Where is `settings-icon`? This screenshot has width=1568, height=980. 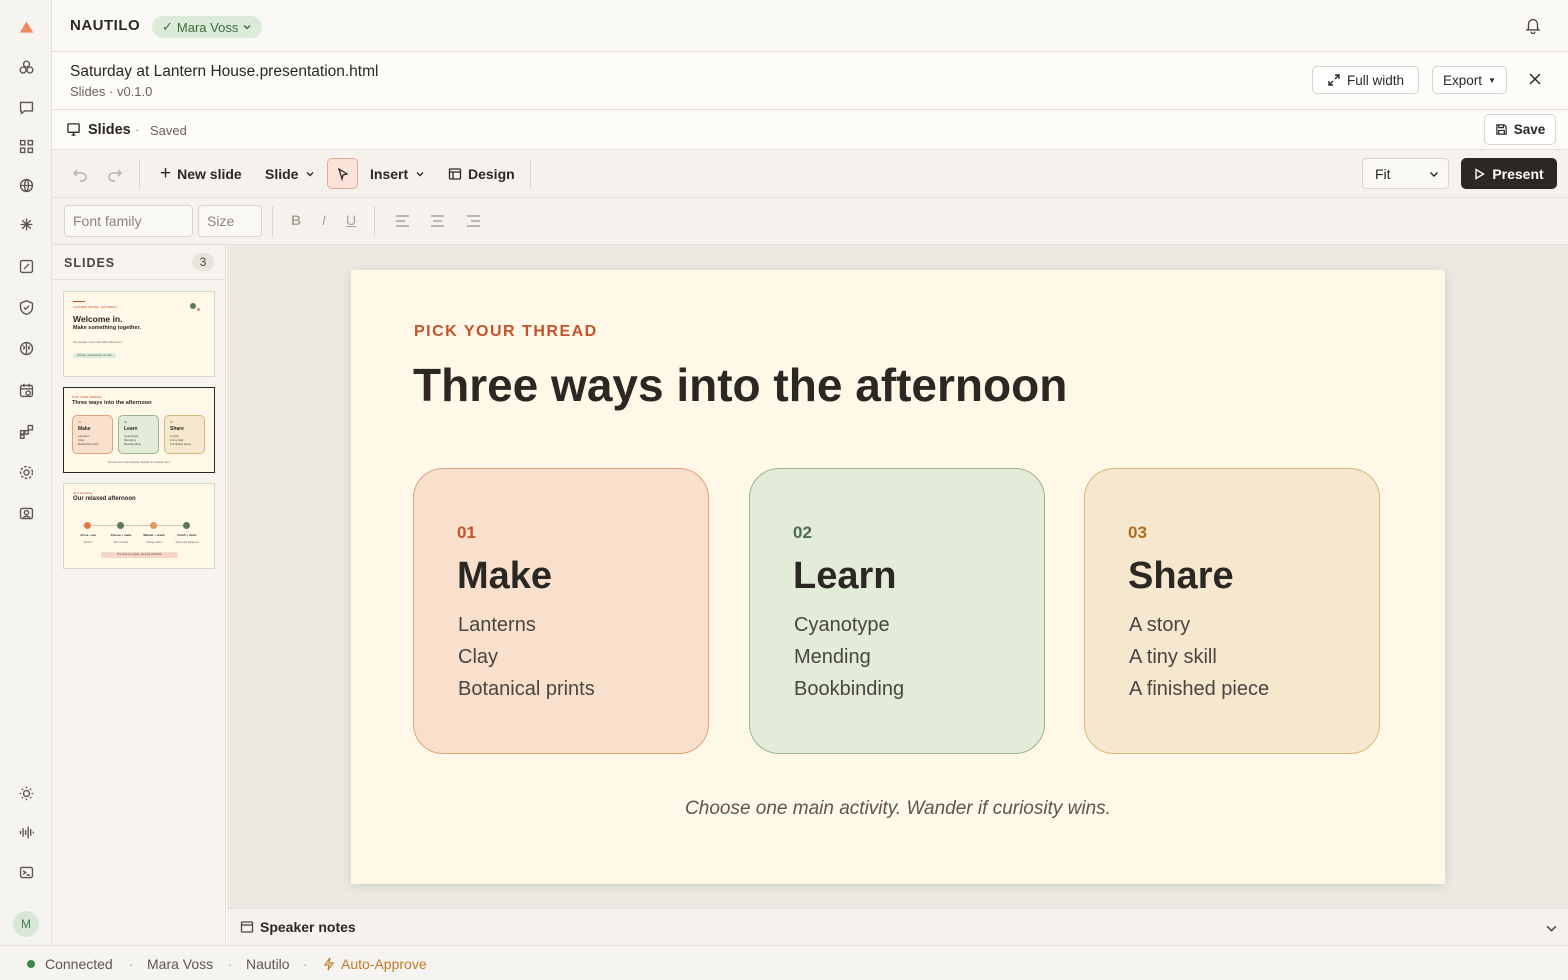 settings-icon is located at coordinates (26, 472).